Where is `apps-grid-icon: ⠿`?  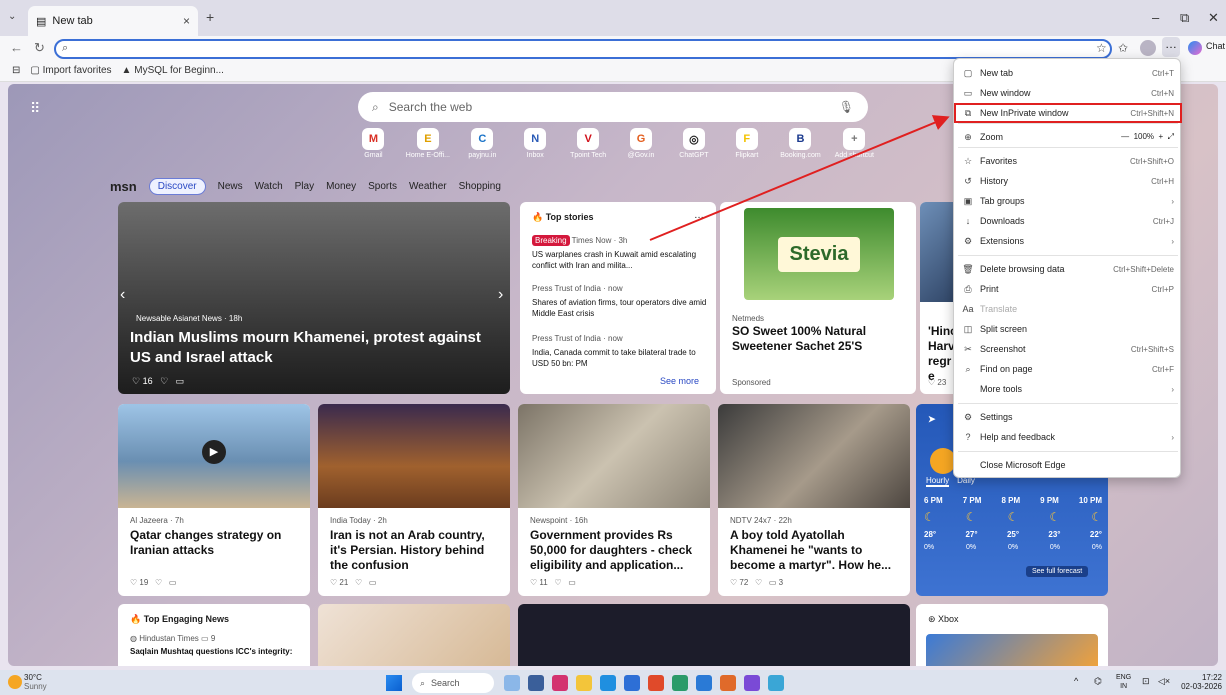 apps-grid-icon: ⠿ is located at coordinates (35, 108).